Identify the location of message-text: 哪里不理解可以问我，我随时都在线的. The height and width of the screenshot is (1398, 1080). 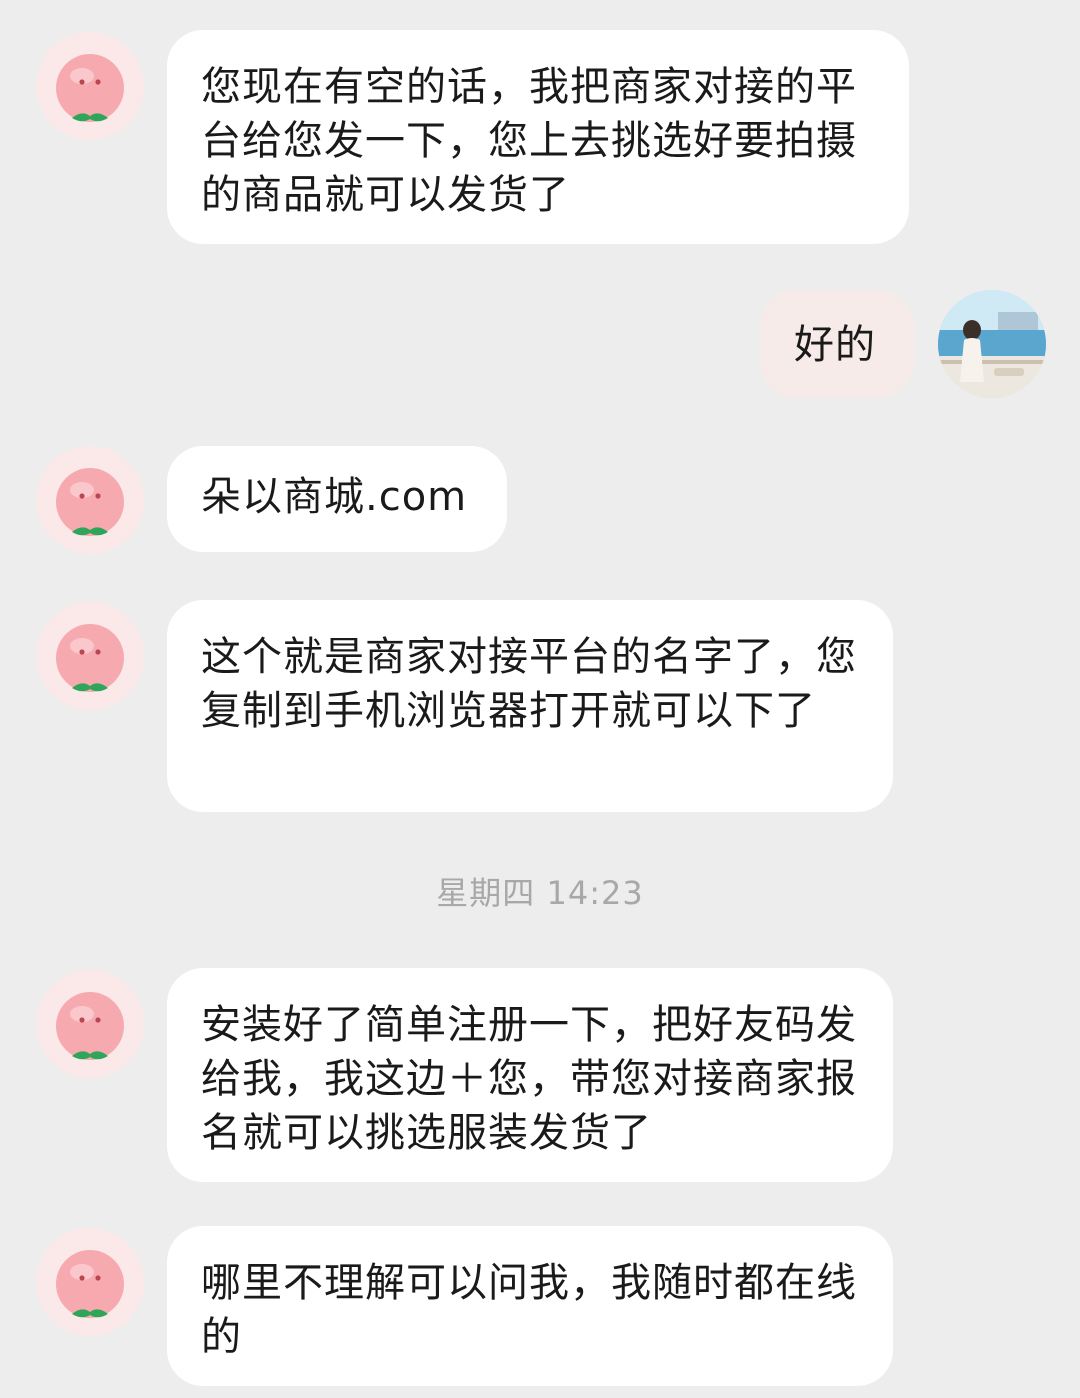
(529, 1310).